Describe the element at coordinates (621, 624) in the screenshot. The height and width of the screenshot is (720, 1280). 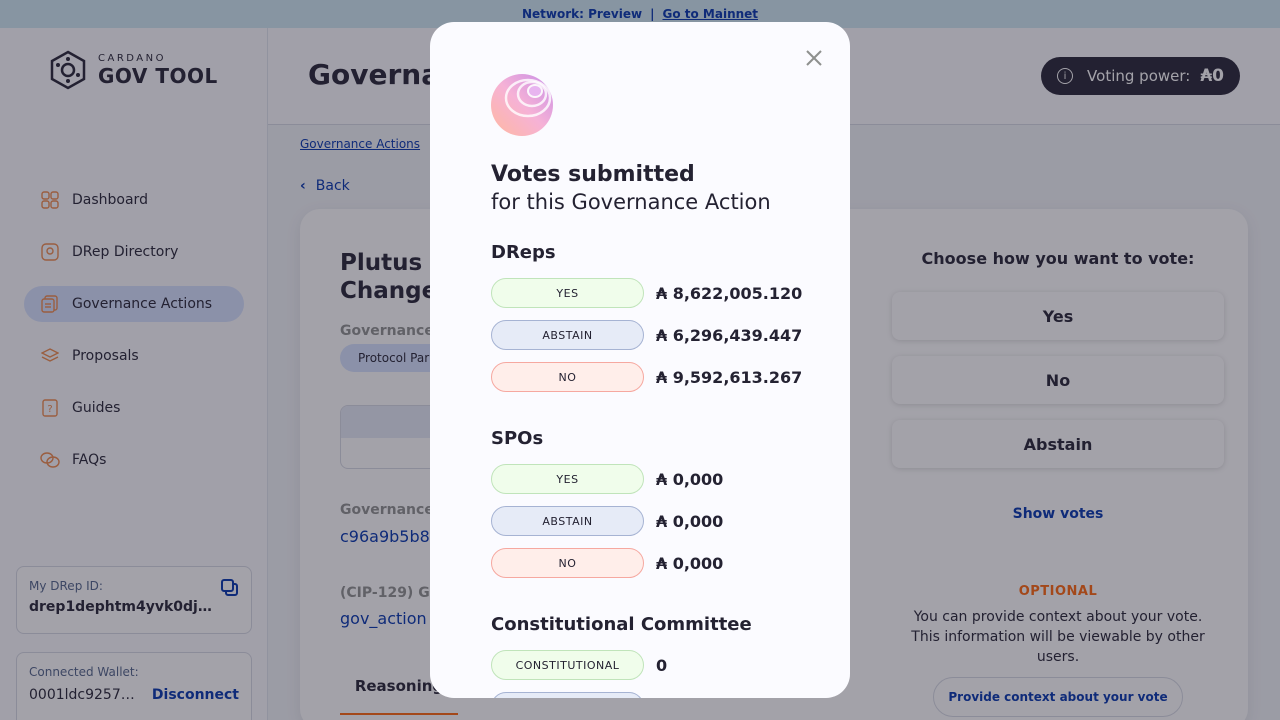
I see `cc-heading: Constitutional Committee` at that location.